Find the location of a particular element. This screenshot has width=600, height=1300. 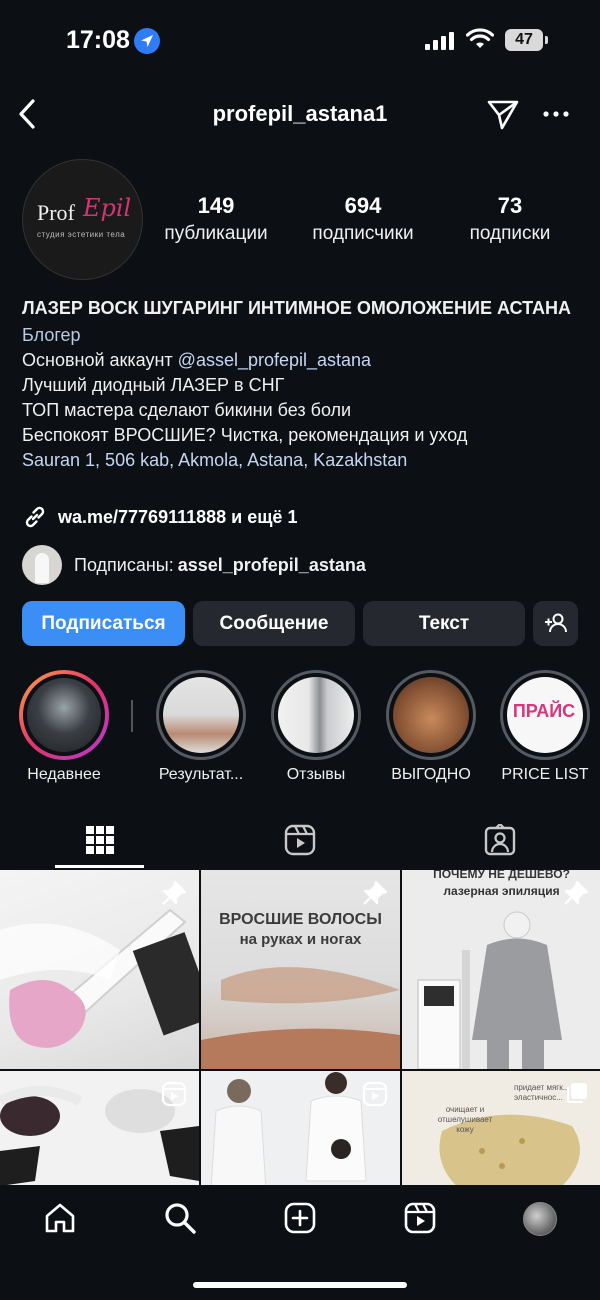

stat-followers-label: подписчики is located at coordinates (363, 233).